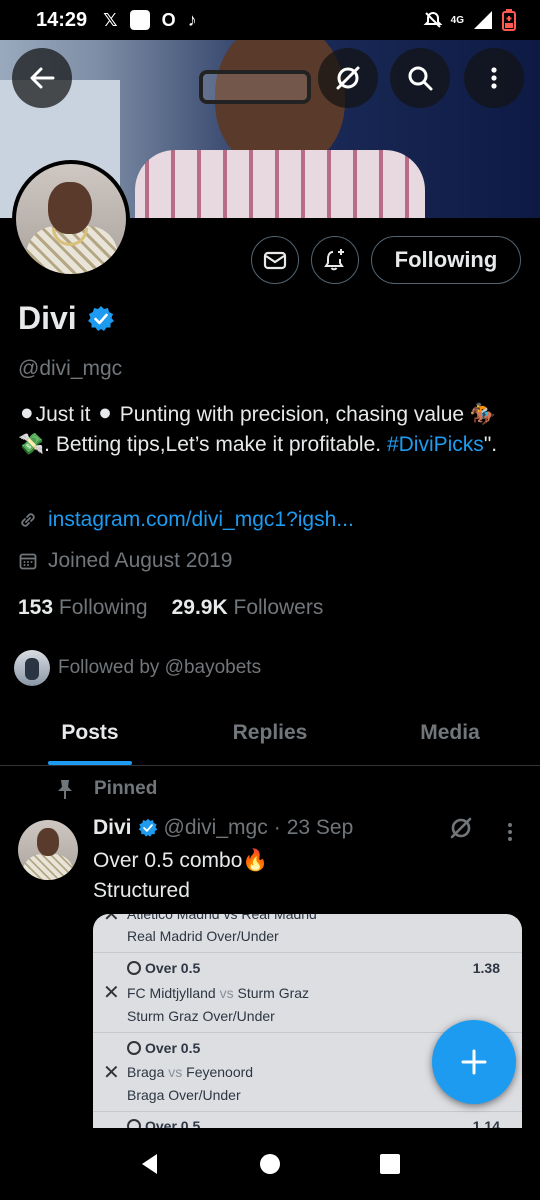 Image resolution: width=540 pixels, height=1200 pixels. What do you see at coordinates (139, 20) in the screenshot?
I see `notification-square-icon` at bounding box center [139, 20].